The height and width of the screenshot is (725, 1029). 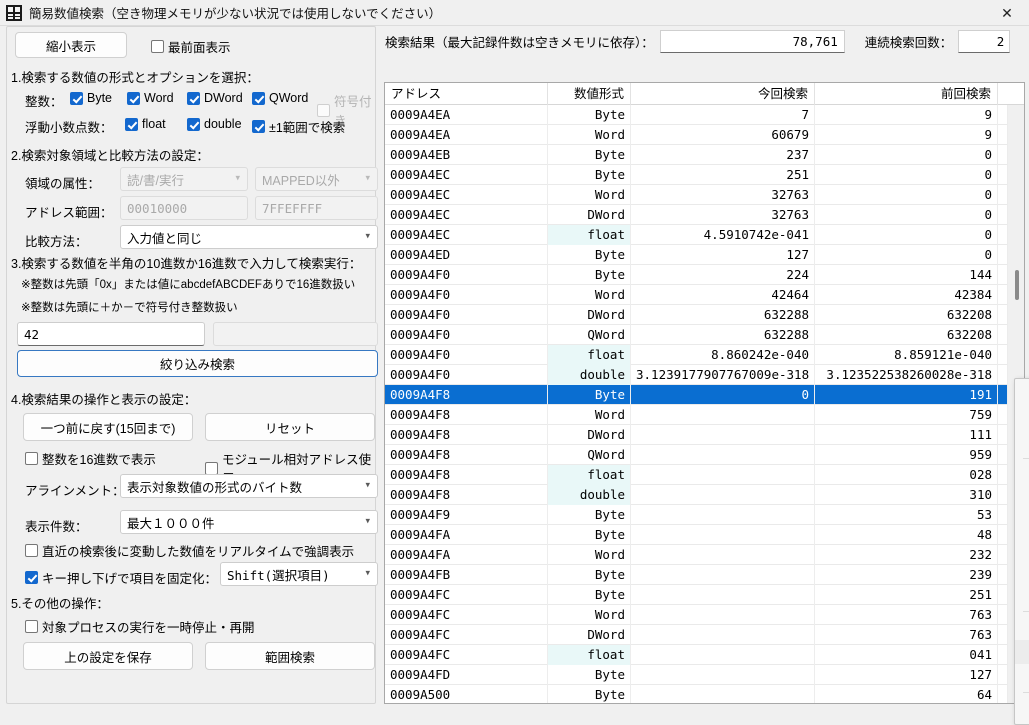 What do you see at coordinates (316, 208) in the screenshot?
I see `address-range-end-input: 7FFEFFFF` at bounding box center [316, 208].